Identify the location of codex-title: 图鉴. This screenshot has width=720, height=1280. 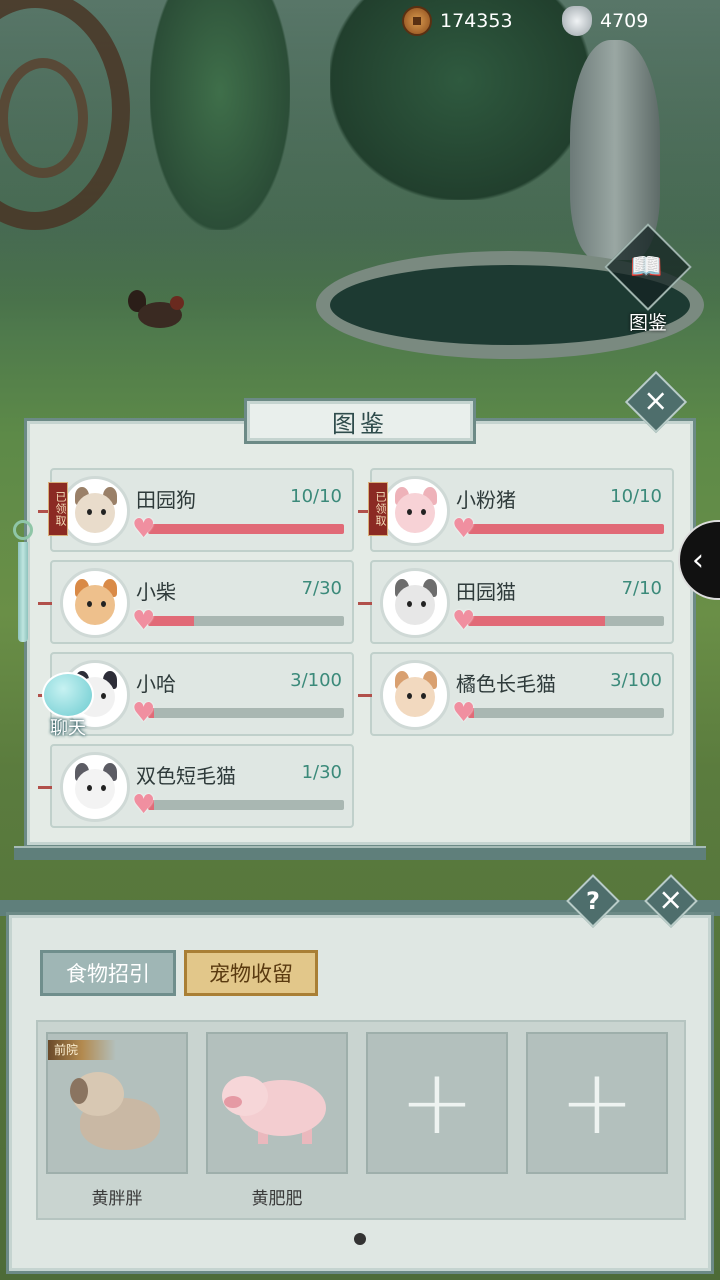
(360, 421).